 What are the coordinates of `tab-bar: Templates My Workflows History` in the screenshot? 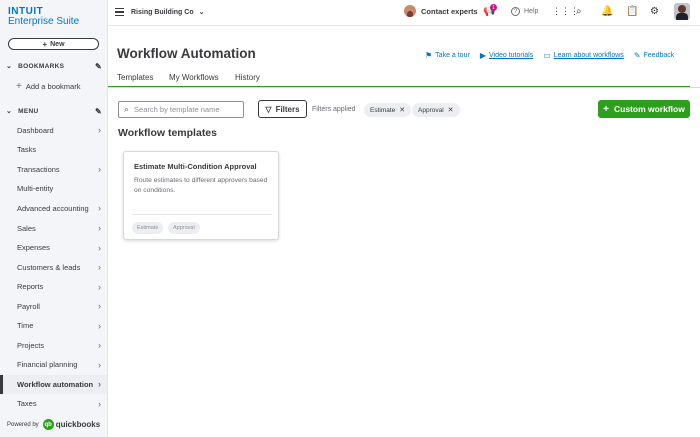 It's located at (404, 80).